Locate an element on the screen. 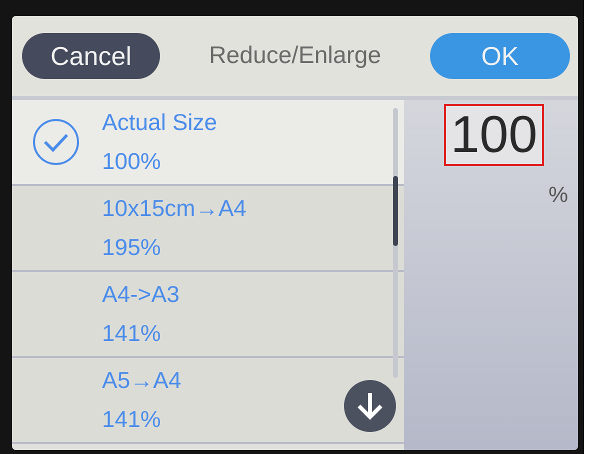 The image size is (592, 454). option-name: A4->A3 is located at coordinates (141, 294).